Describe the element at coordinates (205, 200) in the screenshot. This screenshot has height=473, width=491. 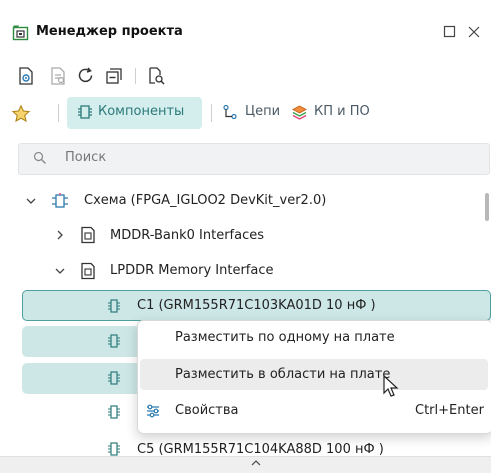
I see `tree-root-label: Схема (FPGA_IGLOO2 DevKit_ver2.0)` at that location.